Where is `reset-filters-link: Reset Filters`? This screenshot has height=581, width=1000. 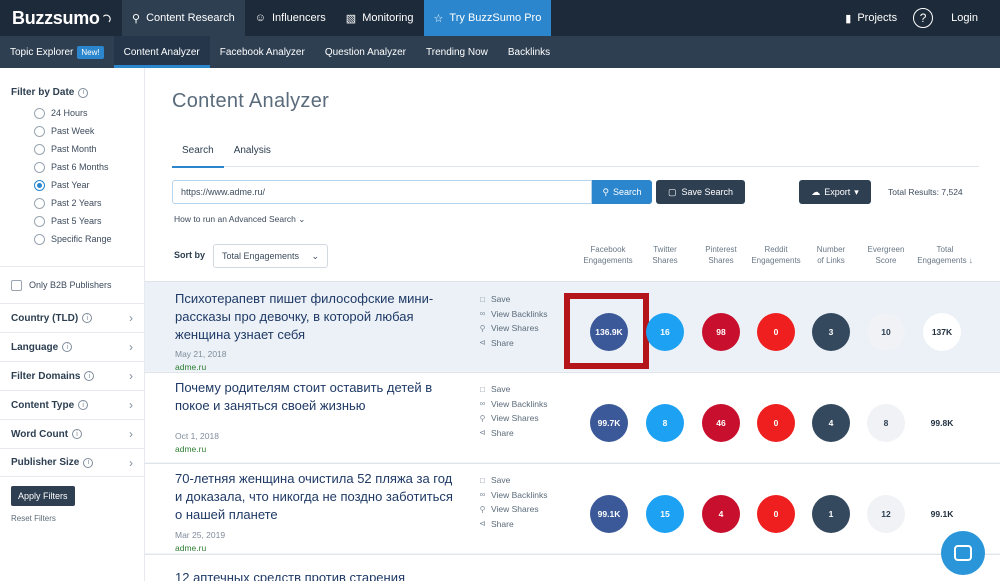
reset-filters-link: Reset Filters is located at coordinates (33, 518).